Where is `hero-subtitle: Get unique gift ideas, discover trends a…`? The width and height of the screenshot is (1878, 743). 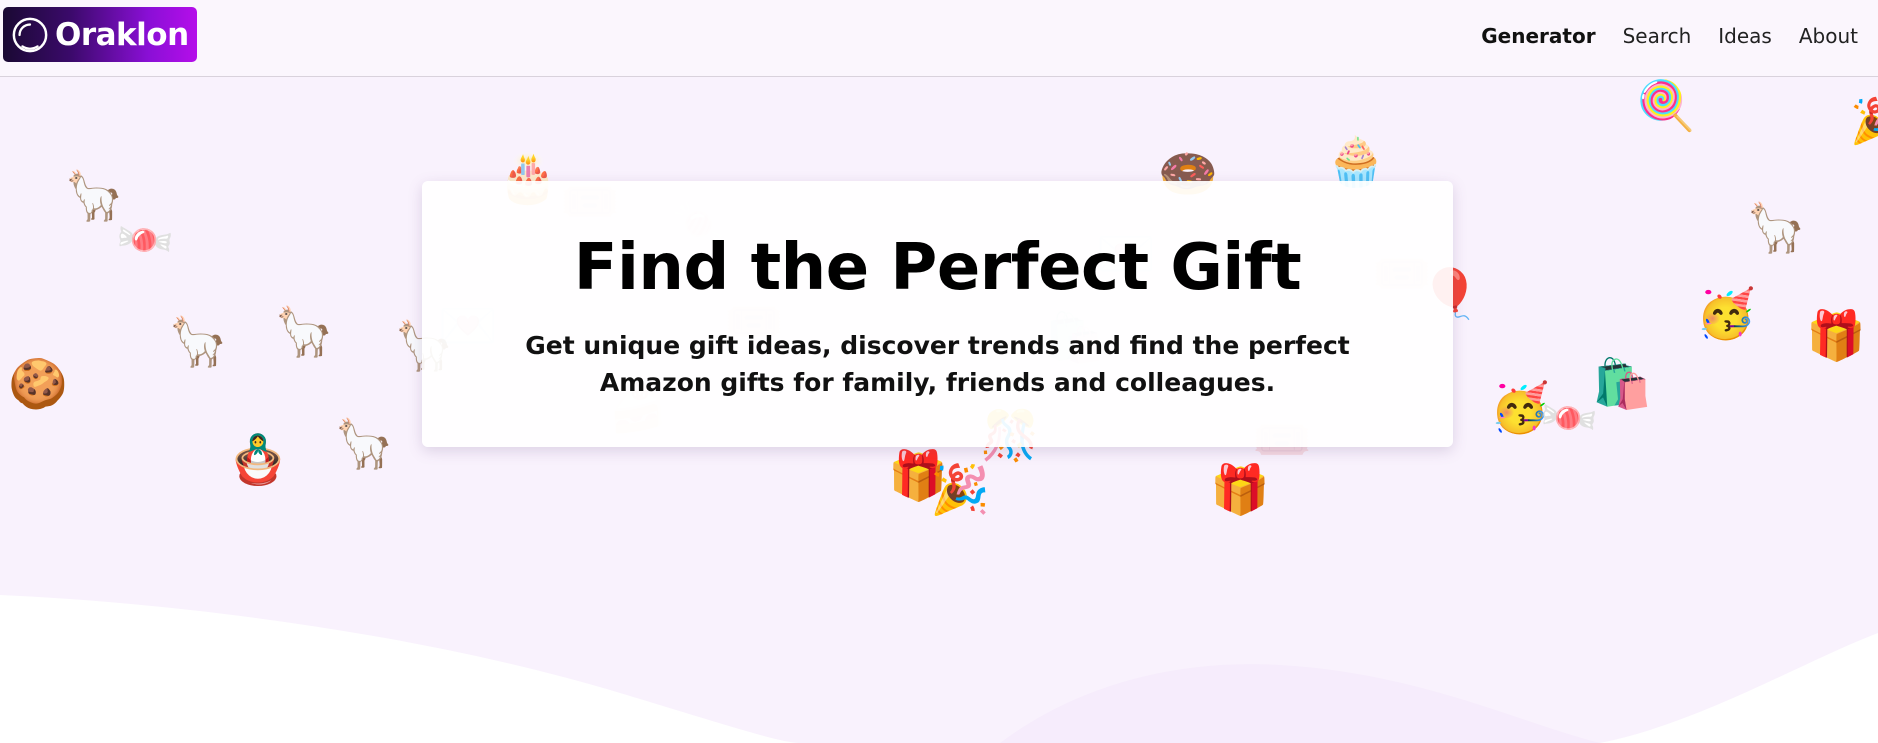
hero-subtitle: Get unique gift ideas, discover trends a… is located at coordinates (937, 364).